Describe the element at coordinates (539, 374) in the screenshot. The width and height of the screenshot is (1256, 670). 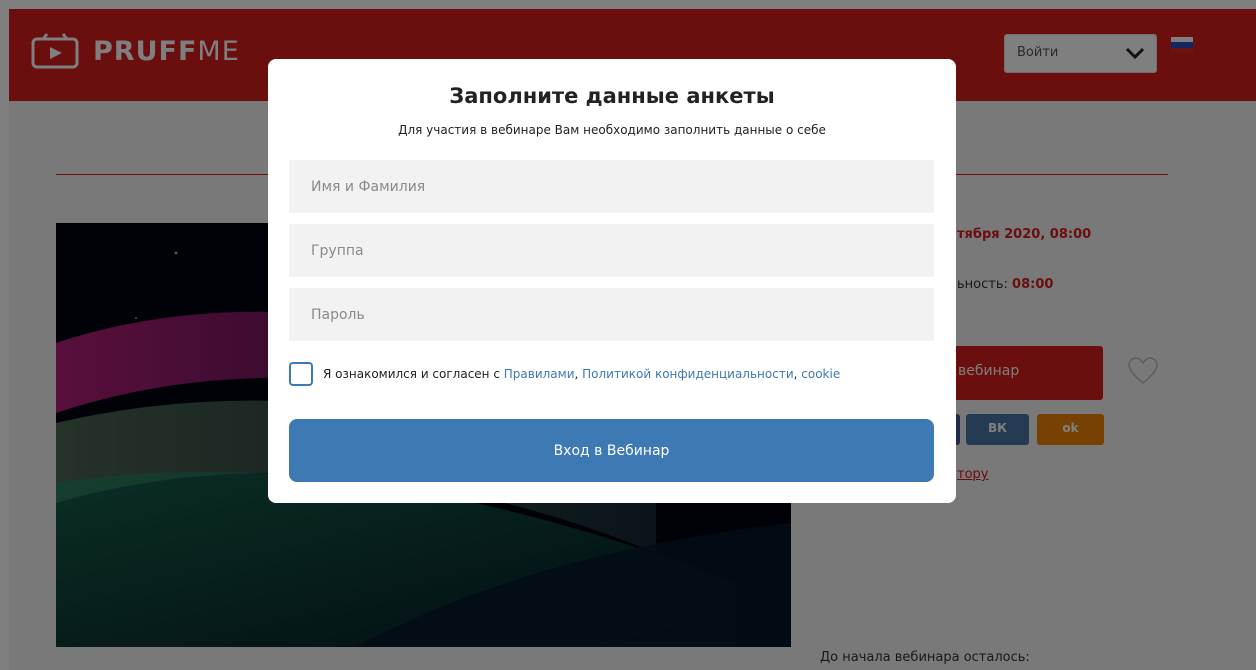
I see `rules-link: Правилами` at that location.